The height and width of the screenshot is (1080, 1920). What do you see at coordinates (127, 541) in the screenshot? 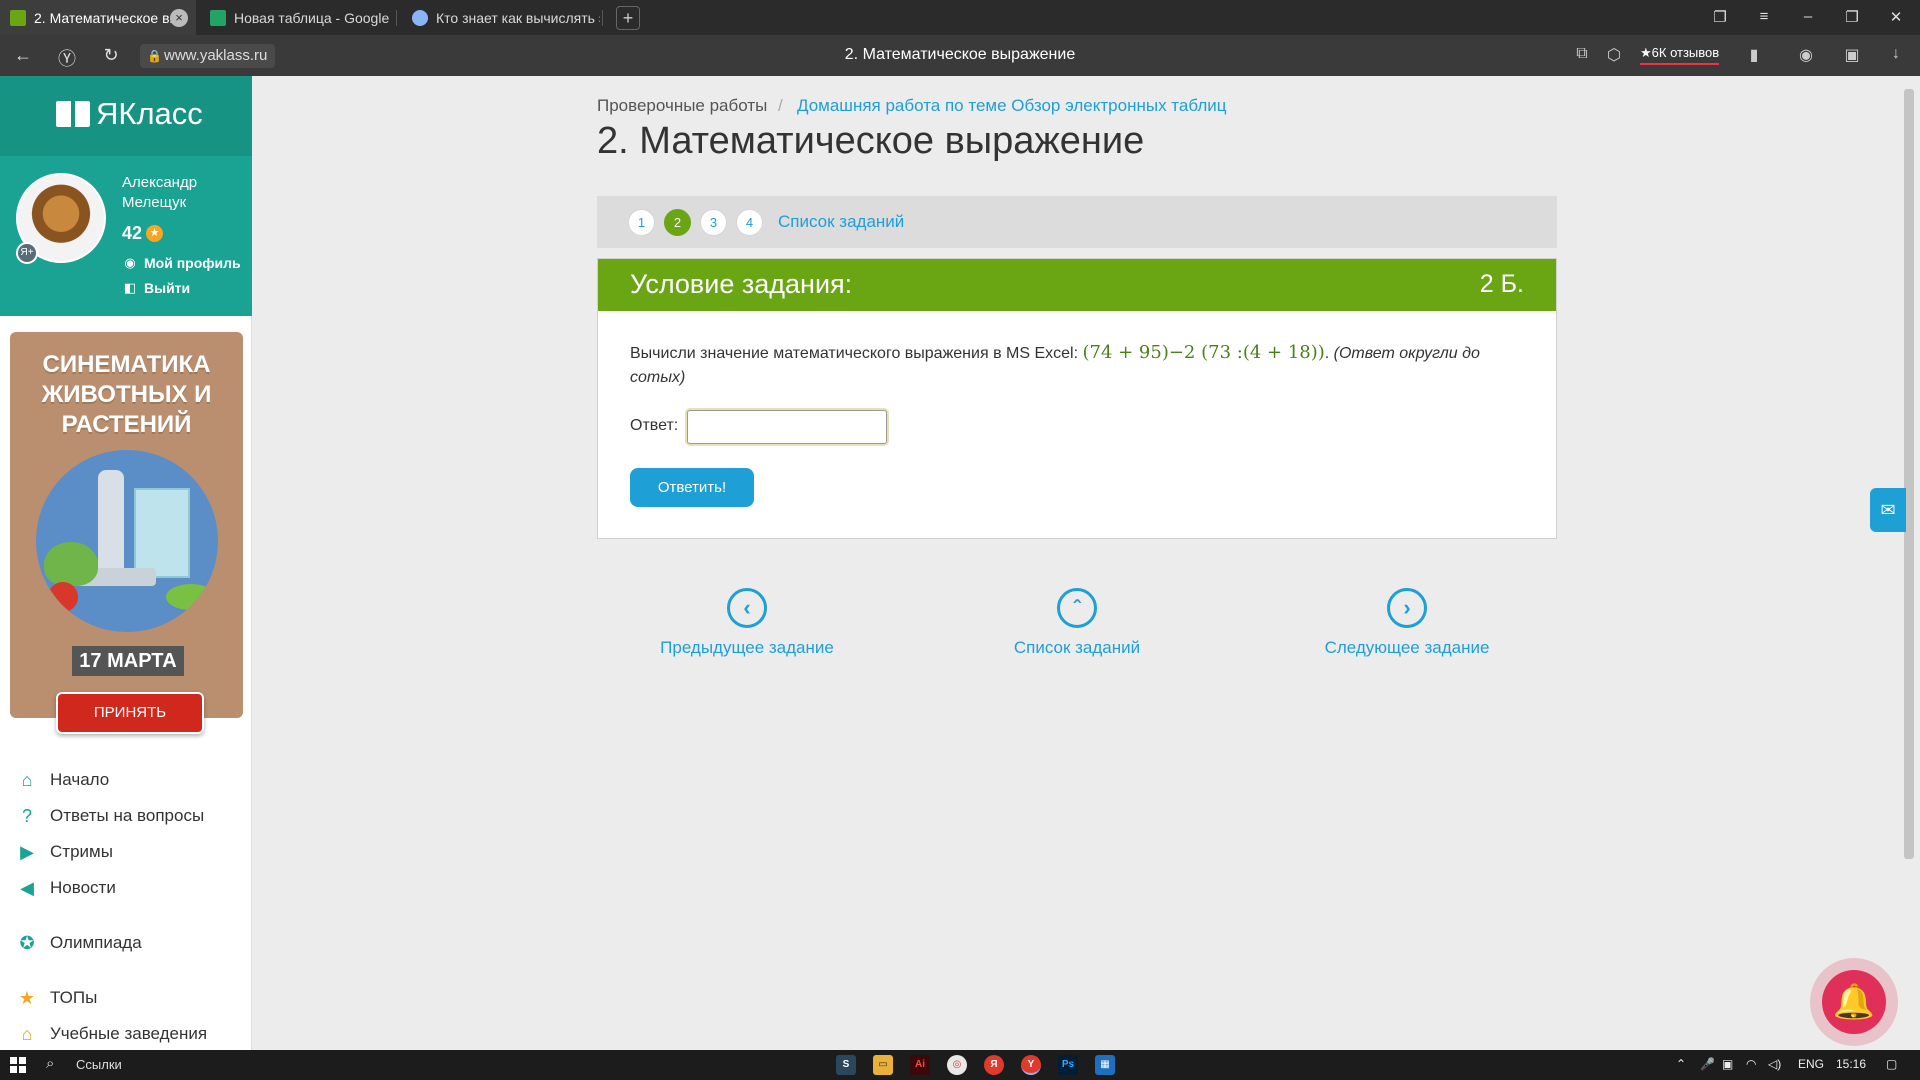
I see `promo-illustration` at bounding box center [127, 541].